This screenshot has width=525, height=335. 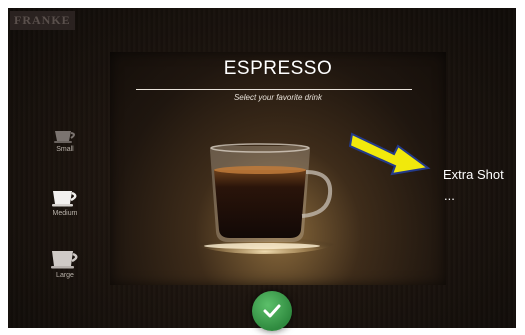 I want to click on size-medium-label: Medium, so click(x=65, y=213).